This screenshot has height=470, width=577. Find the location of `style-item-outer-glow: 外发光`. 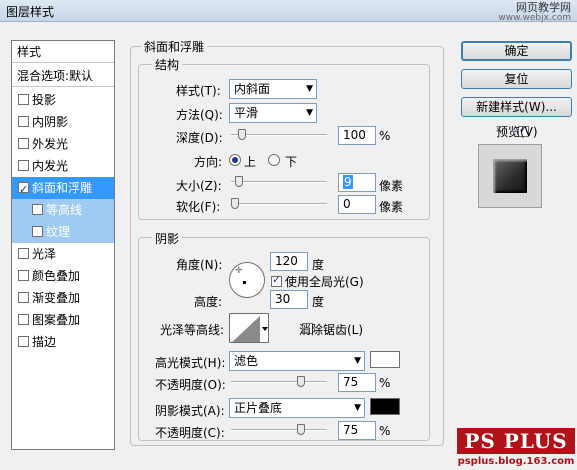

style-item-outer-glow: 外发光 is located at coordinates (63, 144).